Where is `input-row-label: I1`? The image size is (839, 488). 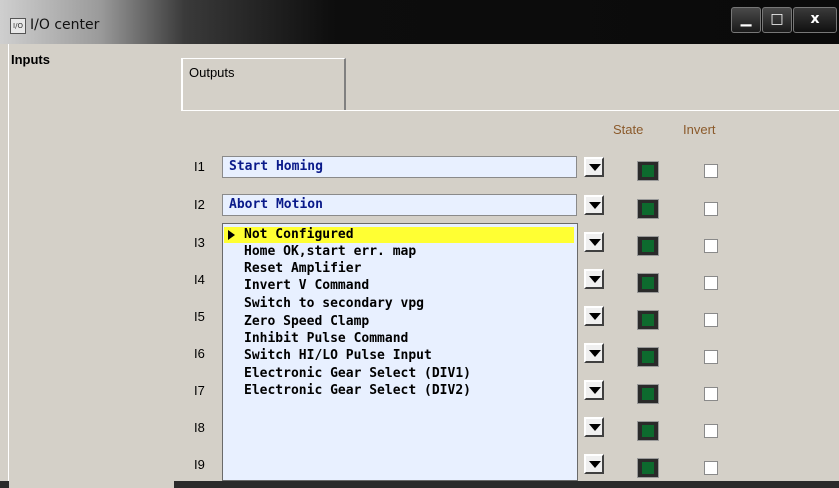
input-row-label: I1 is located at coordinates (199, 166).